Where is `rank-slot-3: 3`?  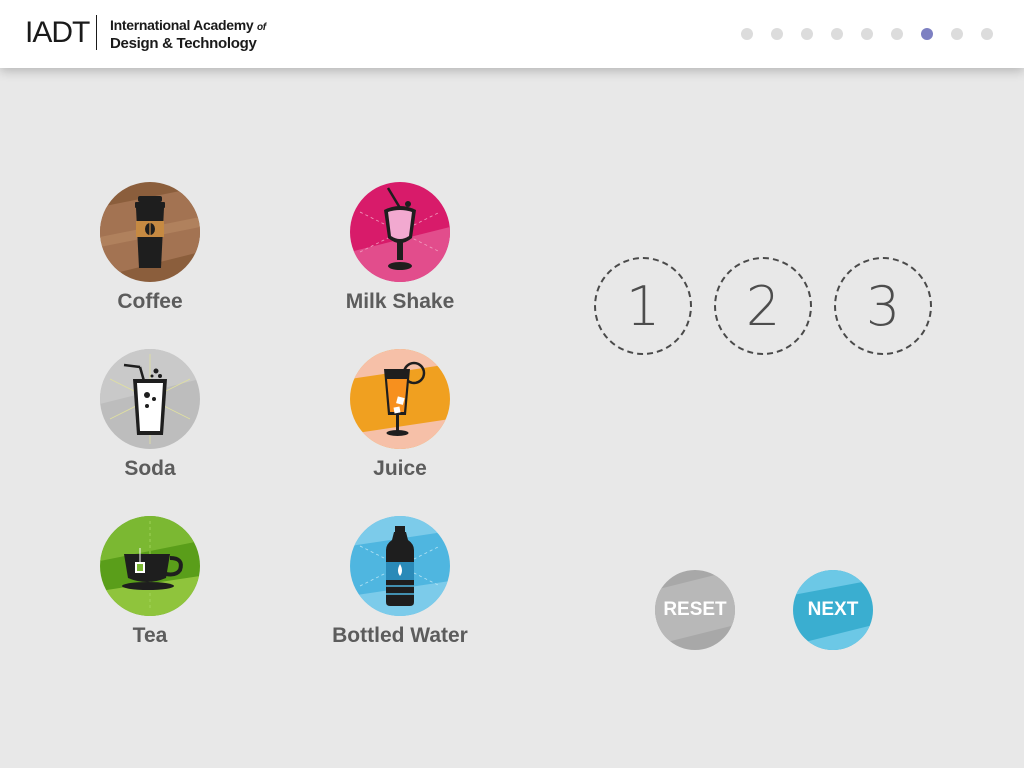 rank-slot-3: 3 is located at coordinates (883, 306).